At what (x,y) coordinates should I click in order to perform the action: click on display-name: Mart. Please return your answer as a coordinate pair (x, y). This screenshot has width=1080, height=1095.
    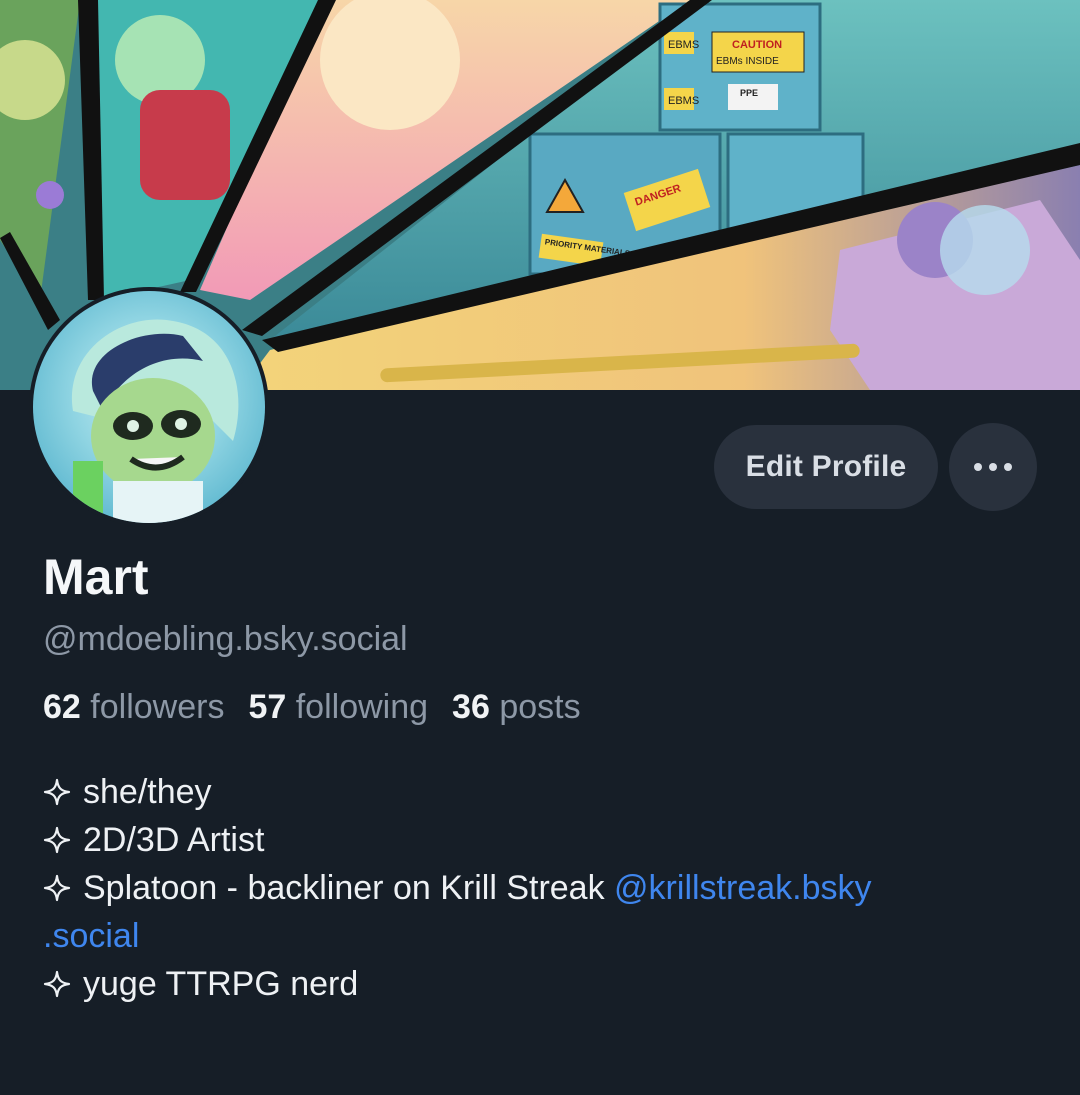
    Looking at the image, I should click on (96, 577).